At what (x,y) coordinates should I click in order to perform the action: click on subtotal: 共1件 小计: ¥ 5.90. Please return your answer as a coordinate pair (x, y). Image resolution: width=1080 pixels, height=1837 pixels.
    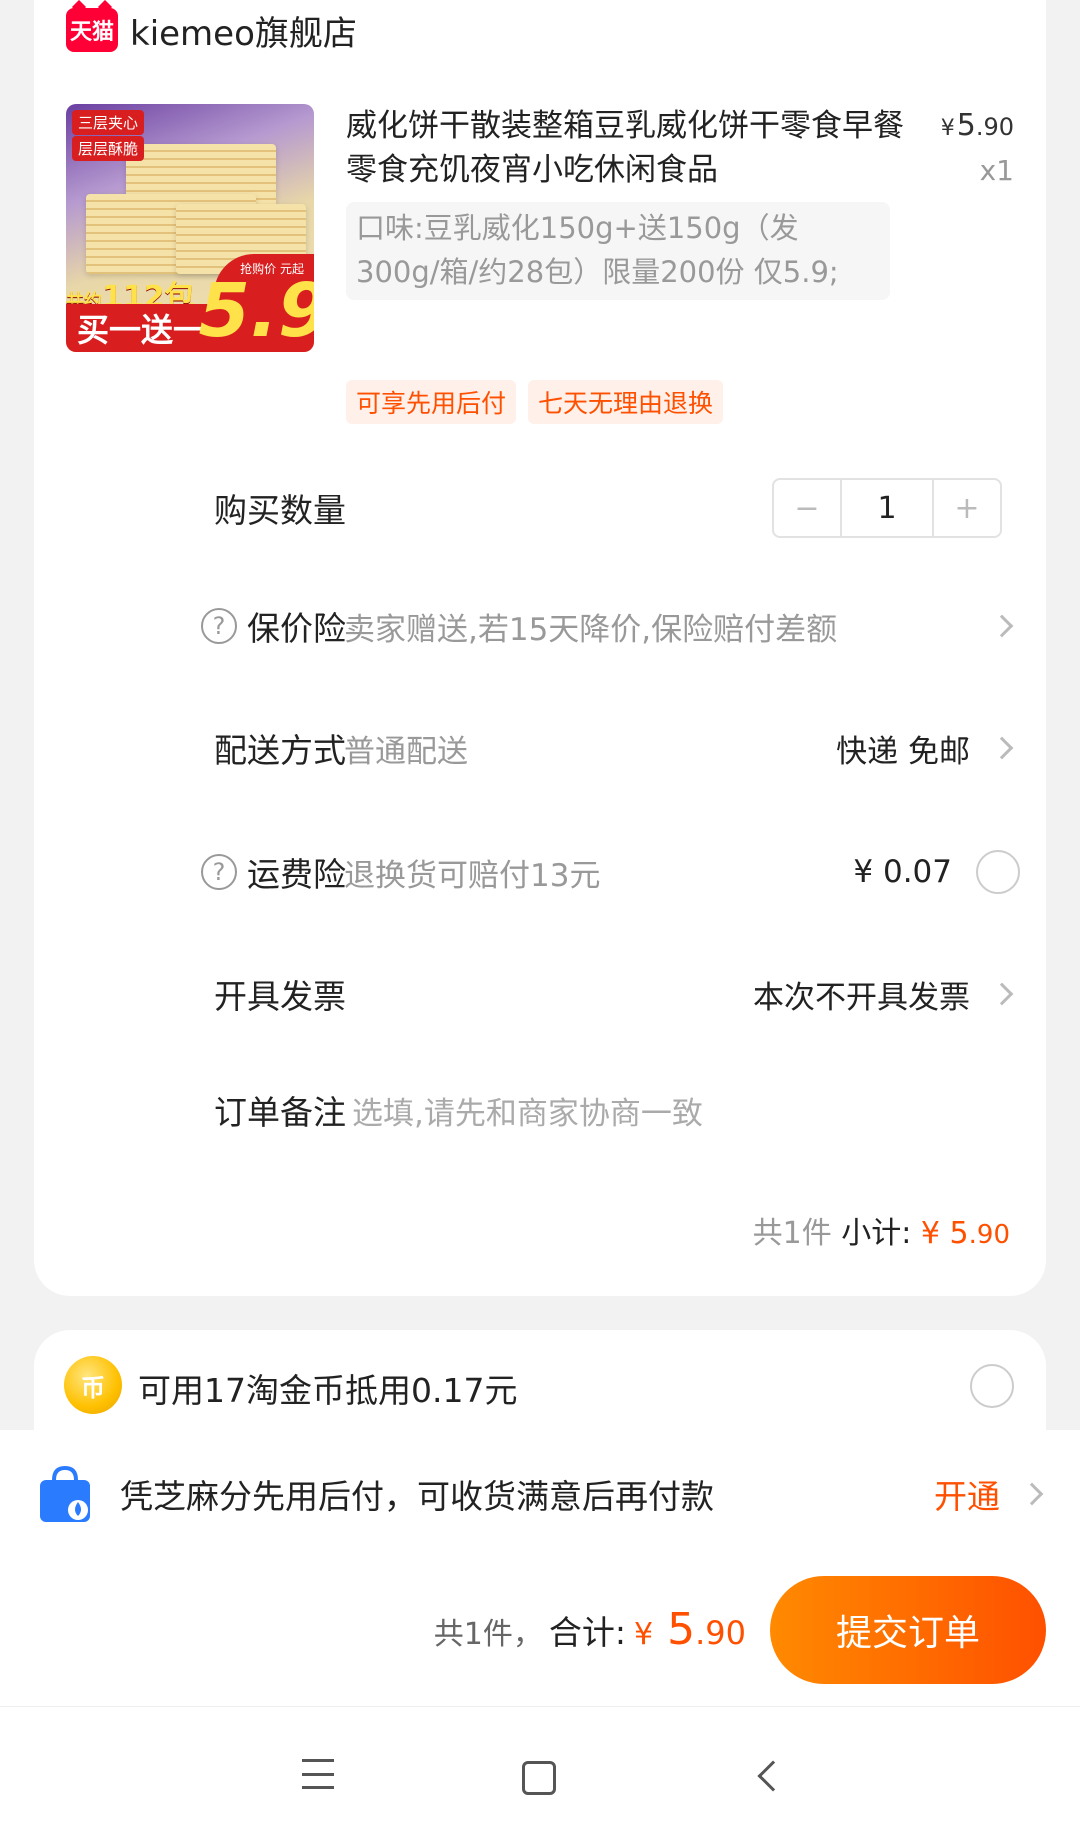
    Looking at the image, I should click on (881, 1230).